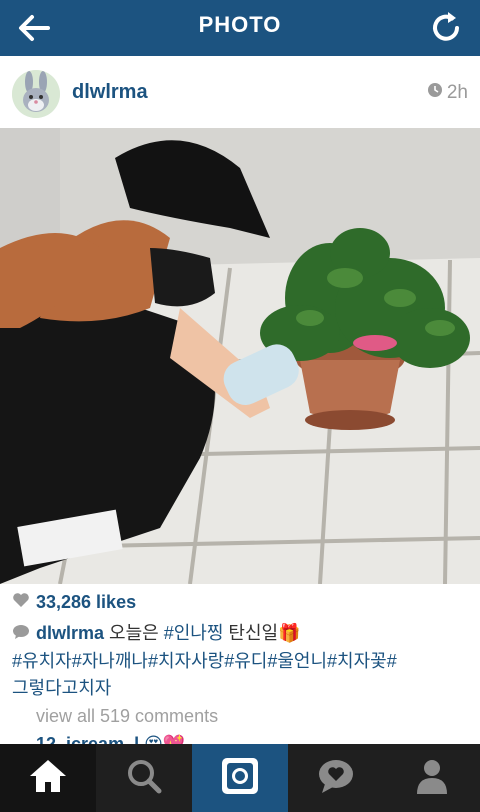 The width and height of the screenshot is (480, 812). What do you see at coordinates (61, 688) in the screenshot?
I see `caption-hashtag-end: 그렇다고치자` at bounding box center [61, 688].